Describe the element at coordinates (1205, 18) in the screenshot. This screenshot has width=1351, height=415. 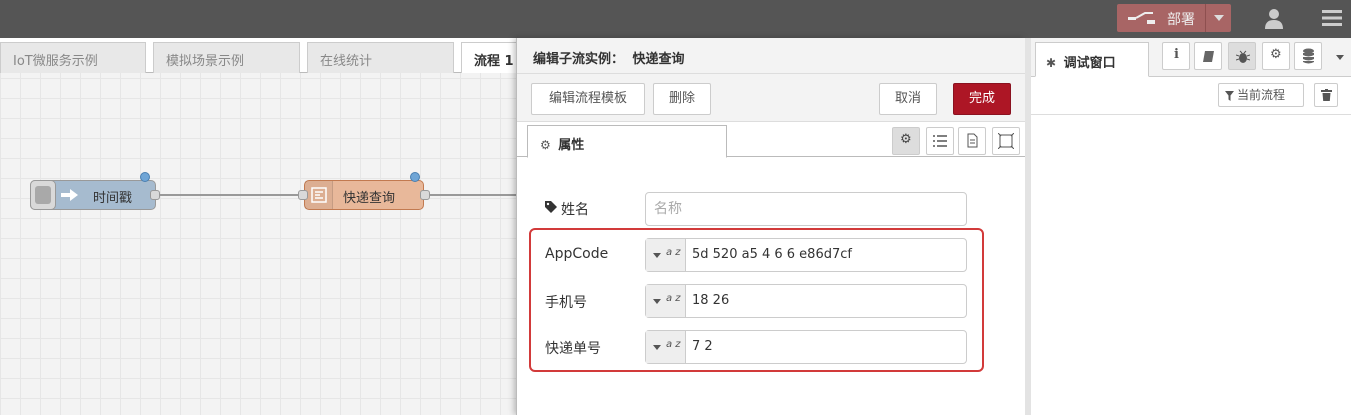
I see `deploy-divider` at that location.